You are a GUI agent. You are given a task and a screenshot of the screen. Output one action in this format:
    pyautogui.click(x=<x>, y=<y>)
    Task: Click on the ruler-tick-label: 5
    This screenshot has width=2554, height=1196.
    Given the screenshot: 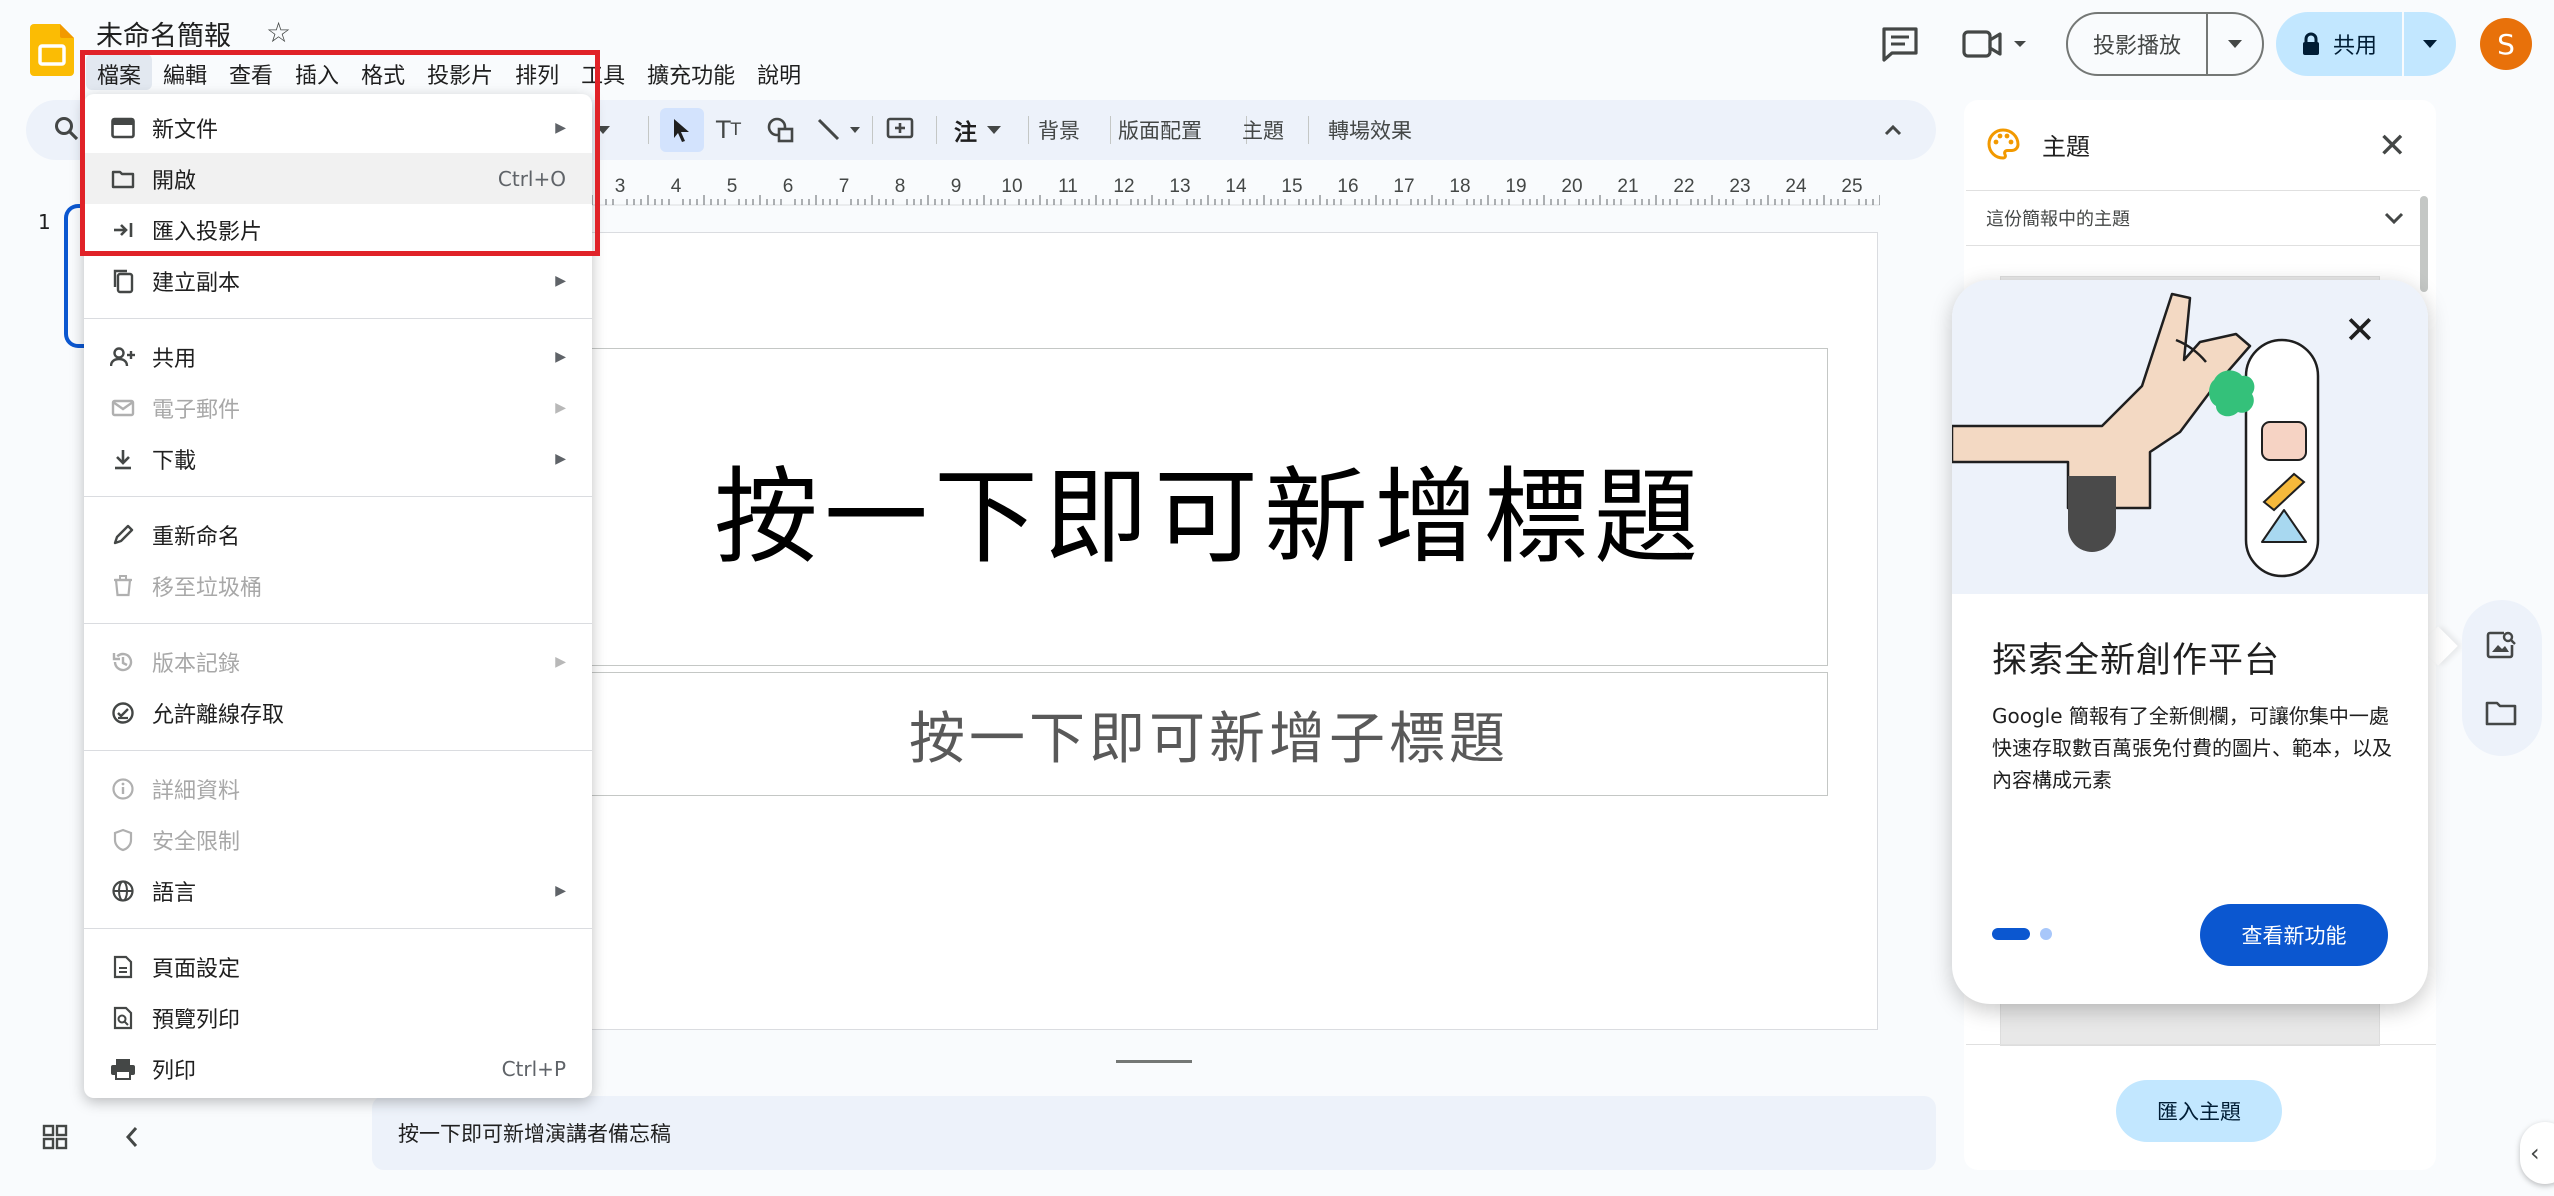 What is the action you would take?
    pyautogui.click(x=732, y=186)
    